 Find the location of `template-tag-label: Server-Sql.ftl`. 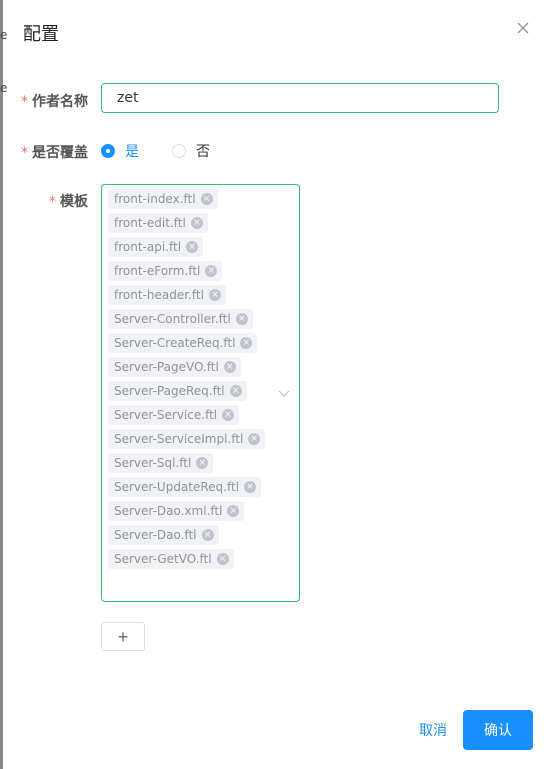

template-tag-label: Server-Sql.ftl is located at coordinates (153, 463).